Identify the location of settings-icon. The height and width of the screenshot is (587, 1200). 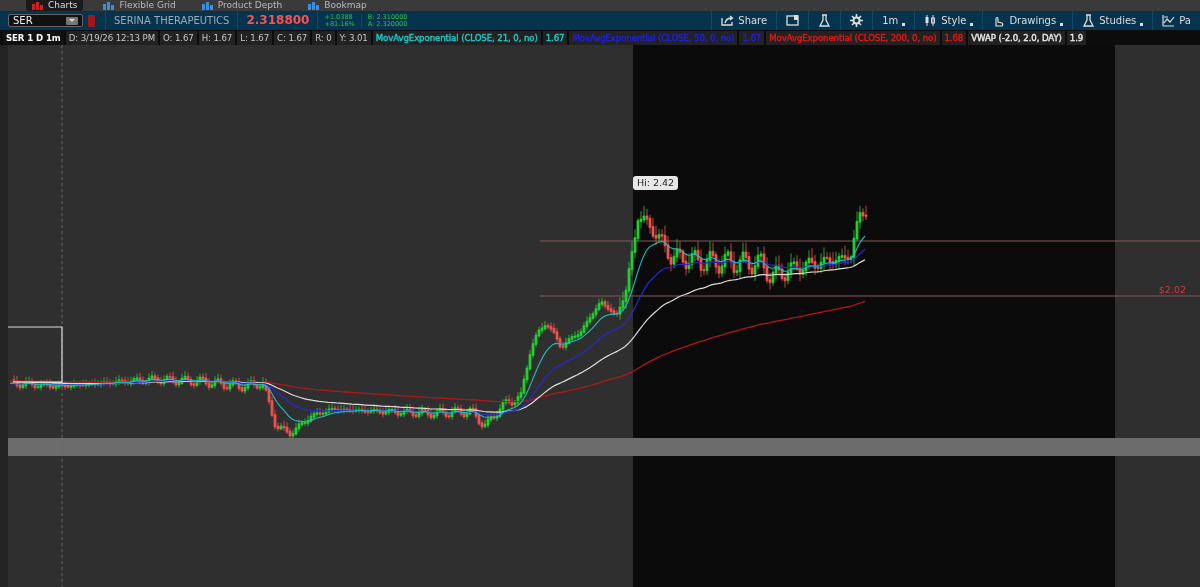
(857, 20).